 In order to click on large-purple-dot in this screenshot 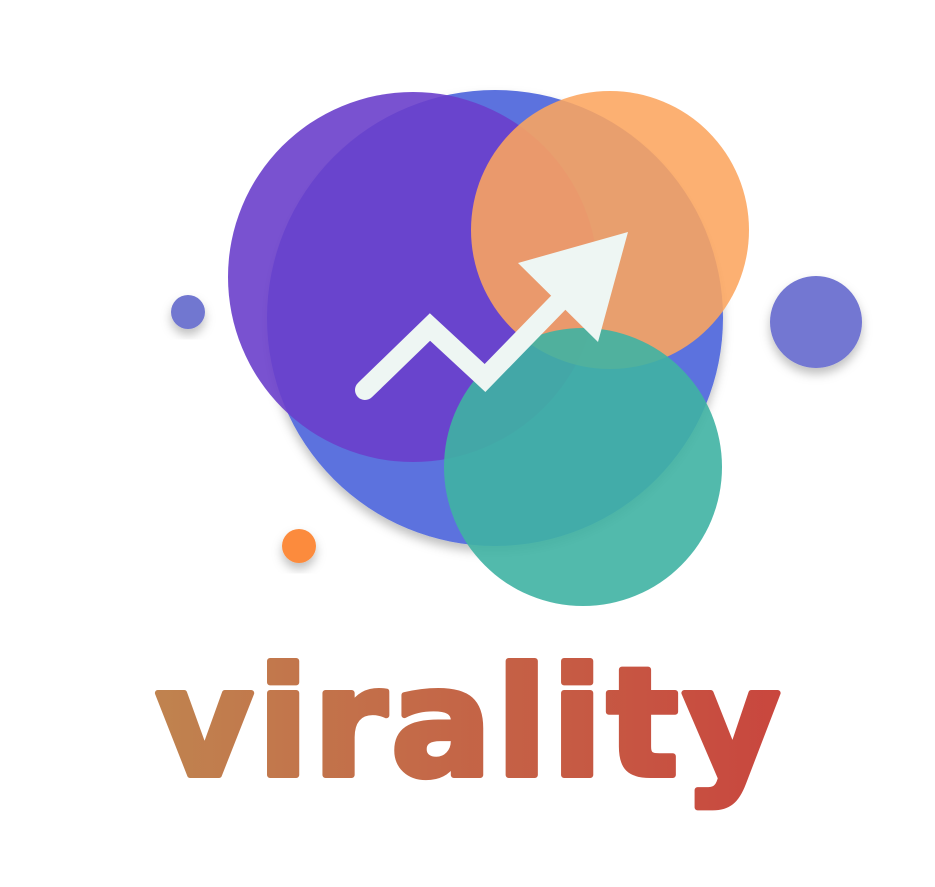, I will do `click(816, 322)`.